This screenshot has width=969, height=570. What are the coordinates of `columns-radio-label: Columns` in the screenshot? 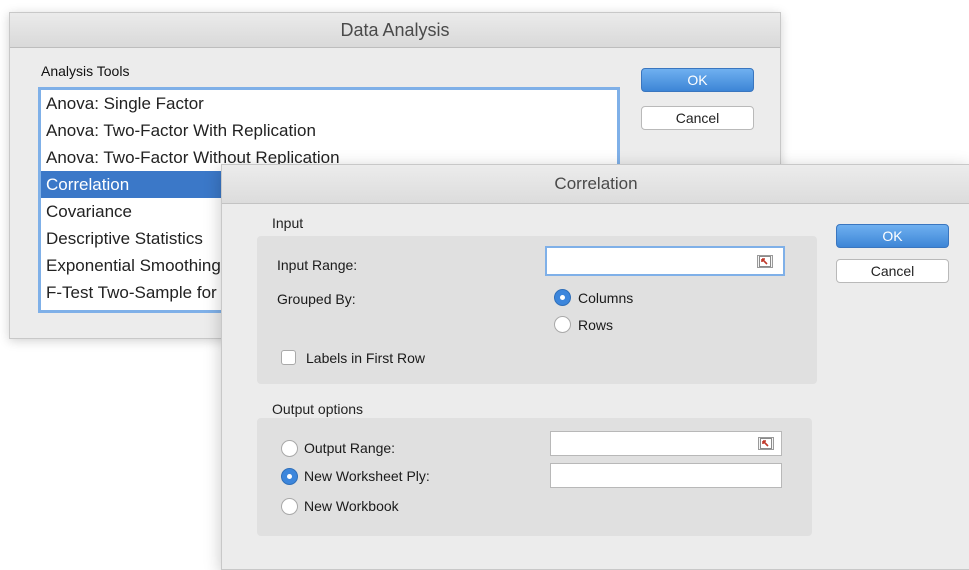 It's located at (605, 298).